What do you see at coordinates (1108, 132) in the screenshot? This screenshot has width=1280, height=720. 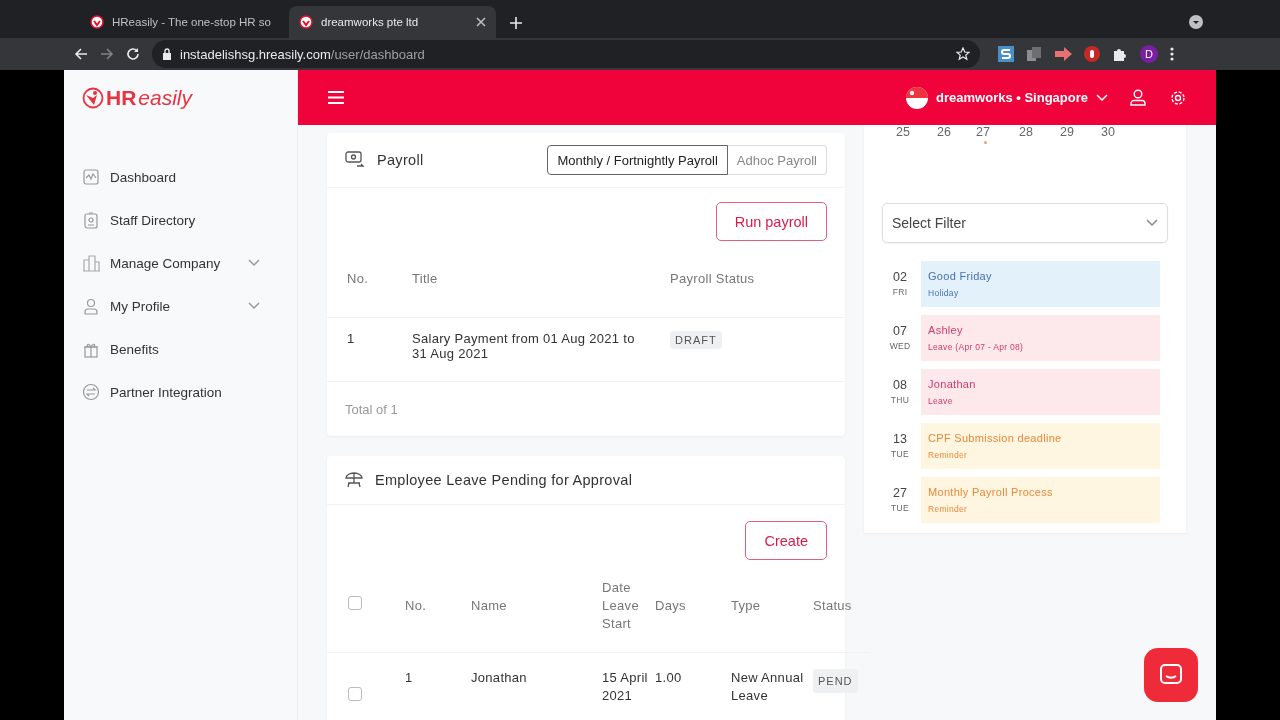 I see `calendar-date: 30` at bounding box center [1108, 132].